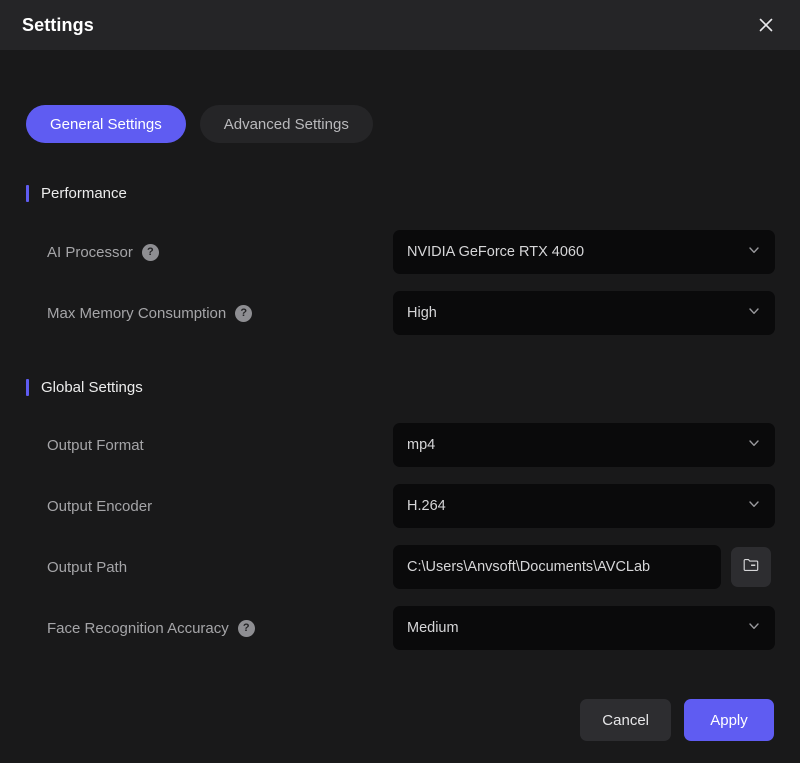  I want to click on row-output-encoder: Output Encoder H.264, so click(400, 506).